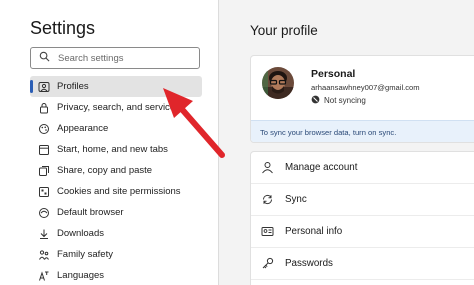 This screenshot has height=285, width=474. What do you see at coordinates (321, 167) in the screenshot?
I see `menu-item-label: Manage account` at bounding box center [321, 167].